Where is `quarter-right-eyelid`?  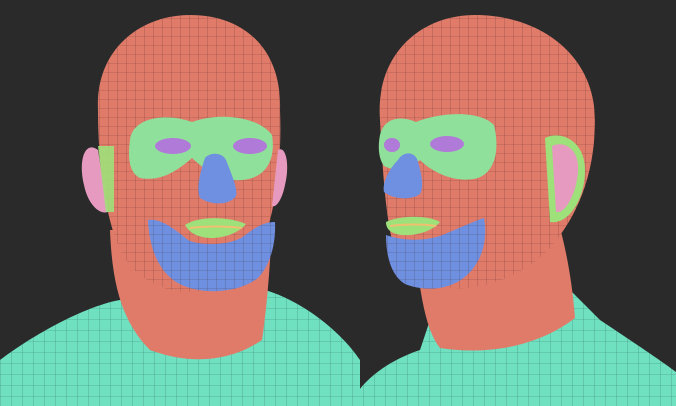
quarter-right-eyelid is located at coordinates (447, 144).